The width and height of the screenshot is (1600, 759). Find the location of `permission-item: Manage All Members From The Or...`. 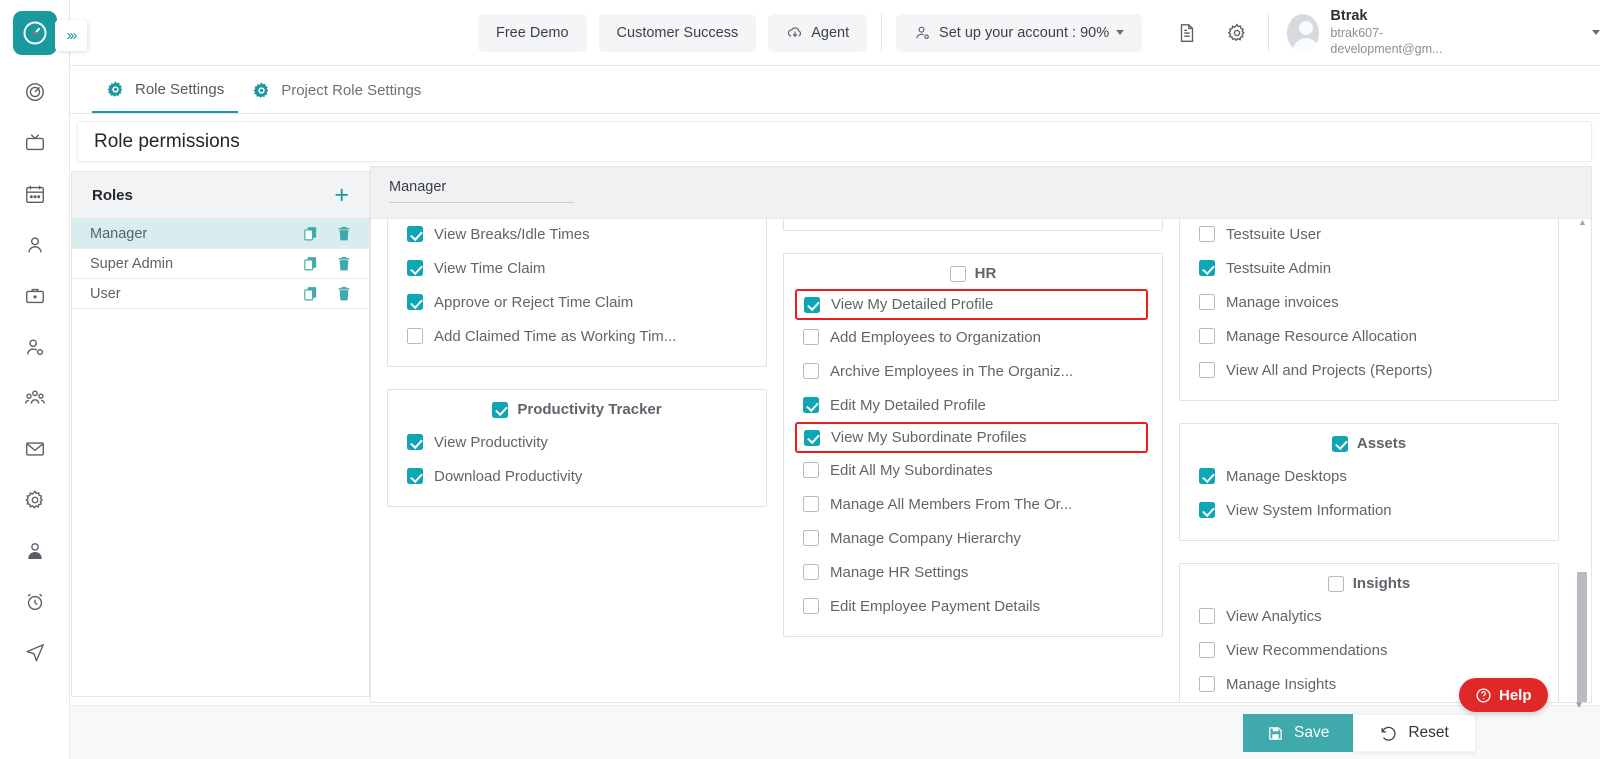

permission-item: Manage All Members From The Or... is located at coordinates (973, 504).